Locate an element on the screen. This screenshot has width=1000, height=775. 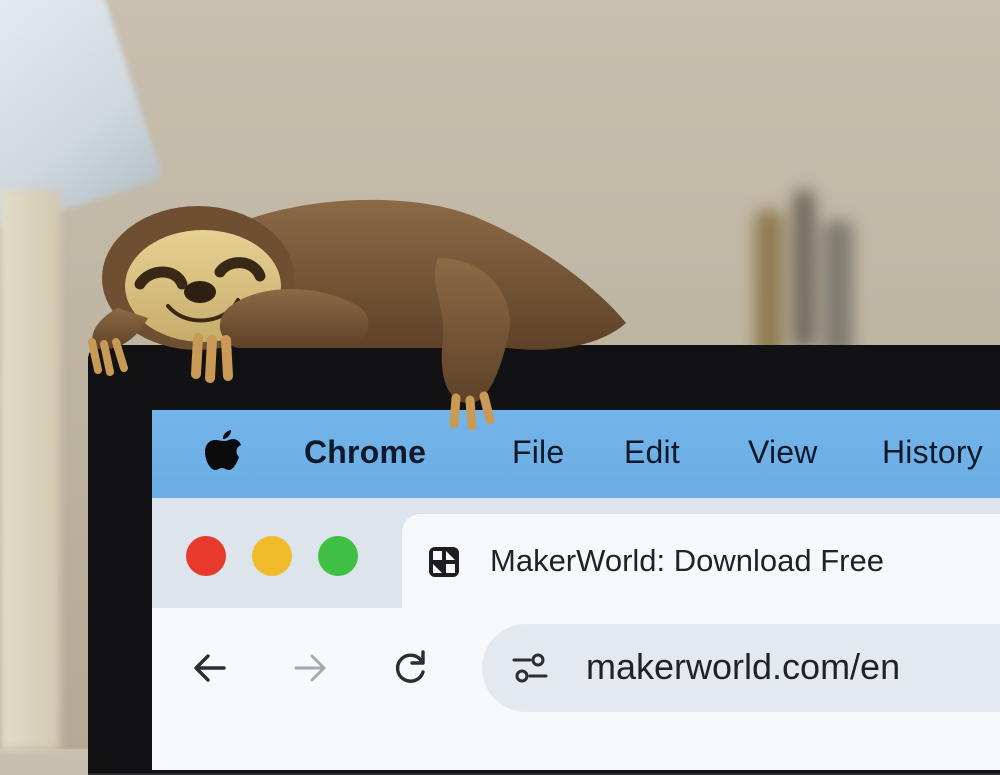
tab-makerworld: MakerWorld: Download Free is located at coordinates (701, 562).